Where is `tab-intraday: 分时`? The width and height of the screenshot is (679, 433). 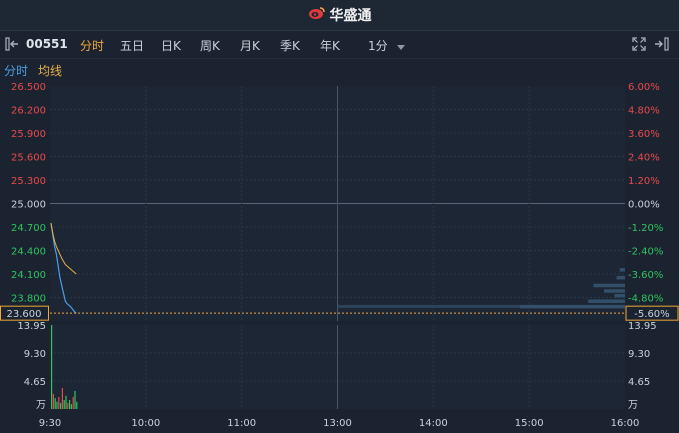 tab-intraday: 分时 is located at coordinates (92, 45).